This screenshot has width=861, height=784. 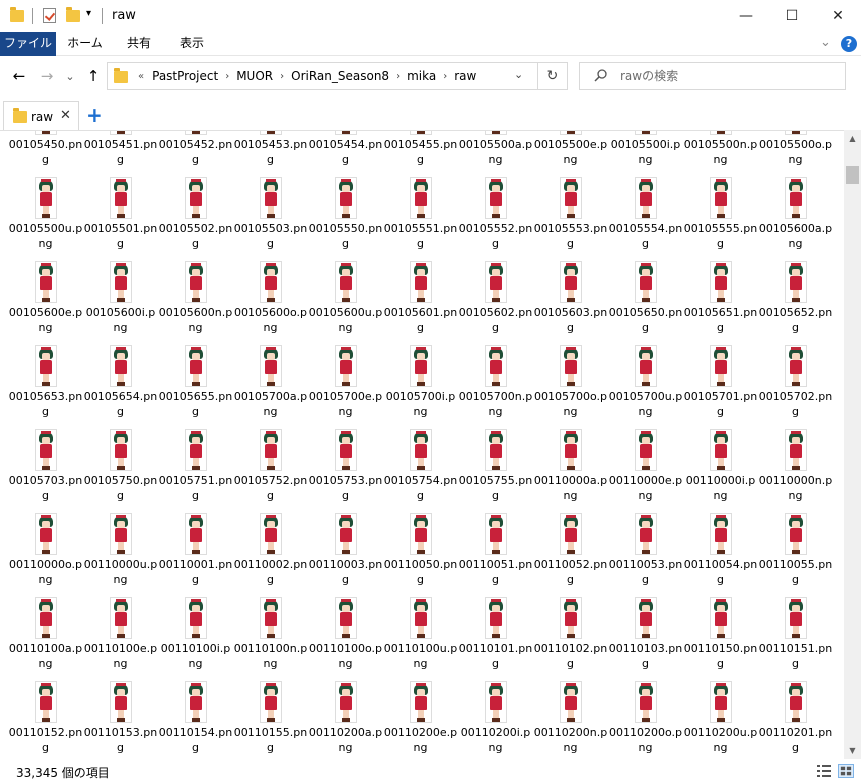 What do you see at coordinates (570, 444) in the screenshot?
I see `file-item: 00110000a.png` at bounding box center [570, 444].